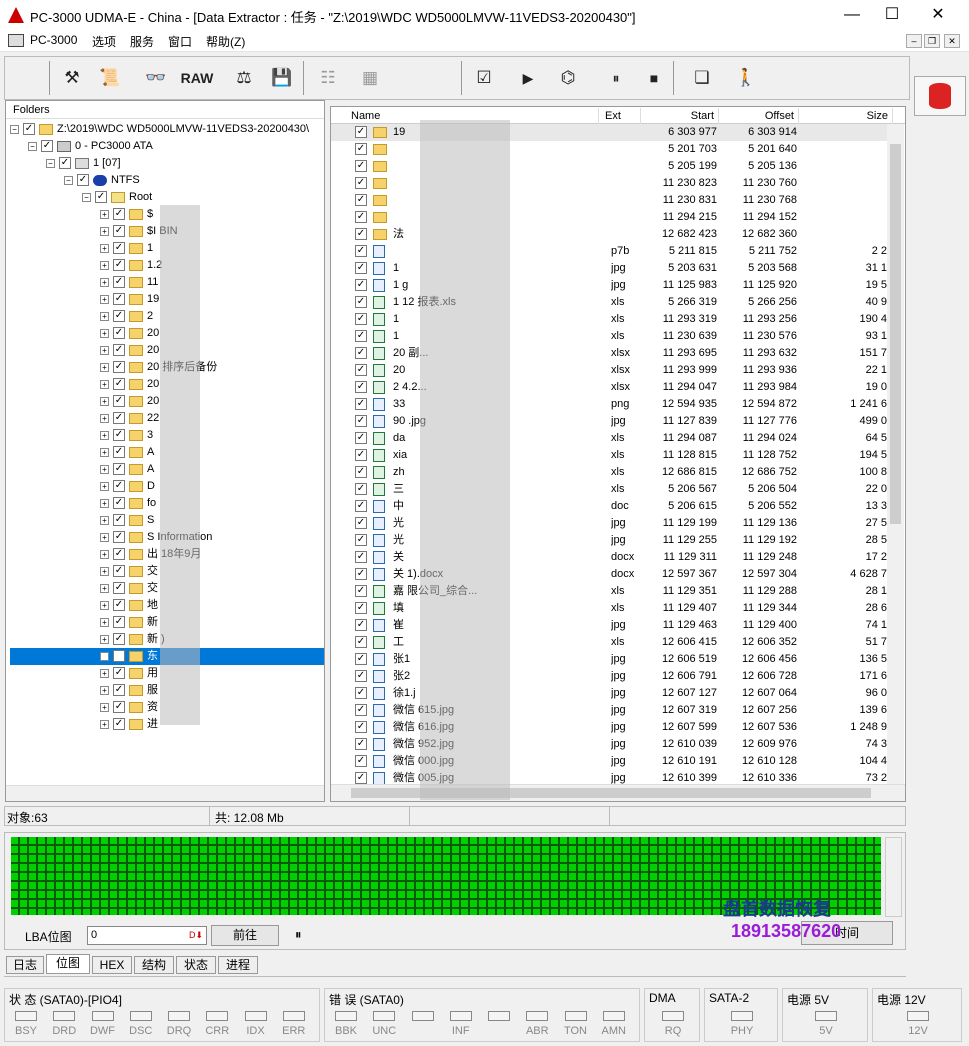  Describe the element at coordinates (156, 78) in the screenshot. I see `binoculars-icon: 👓` at that location.